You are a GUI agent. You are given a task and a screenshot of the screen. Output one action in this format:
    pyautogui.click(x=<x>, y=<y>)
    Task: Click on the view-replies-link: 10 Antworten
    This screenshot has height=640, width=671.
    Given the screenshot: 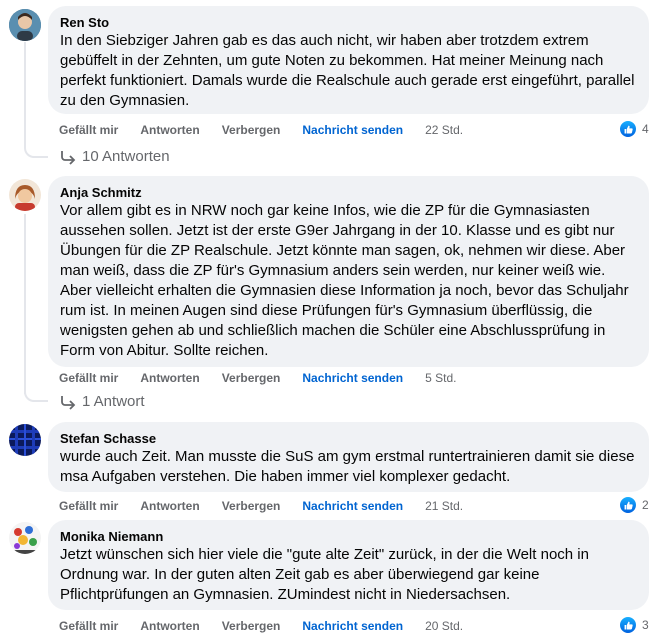 What is the action you would take?
    pyautogui.click(x=115, y=156)
    